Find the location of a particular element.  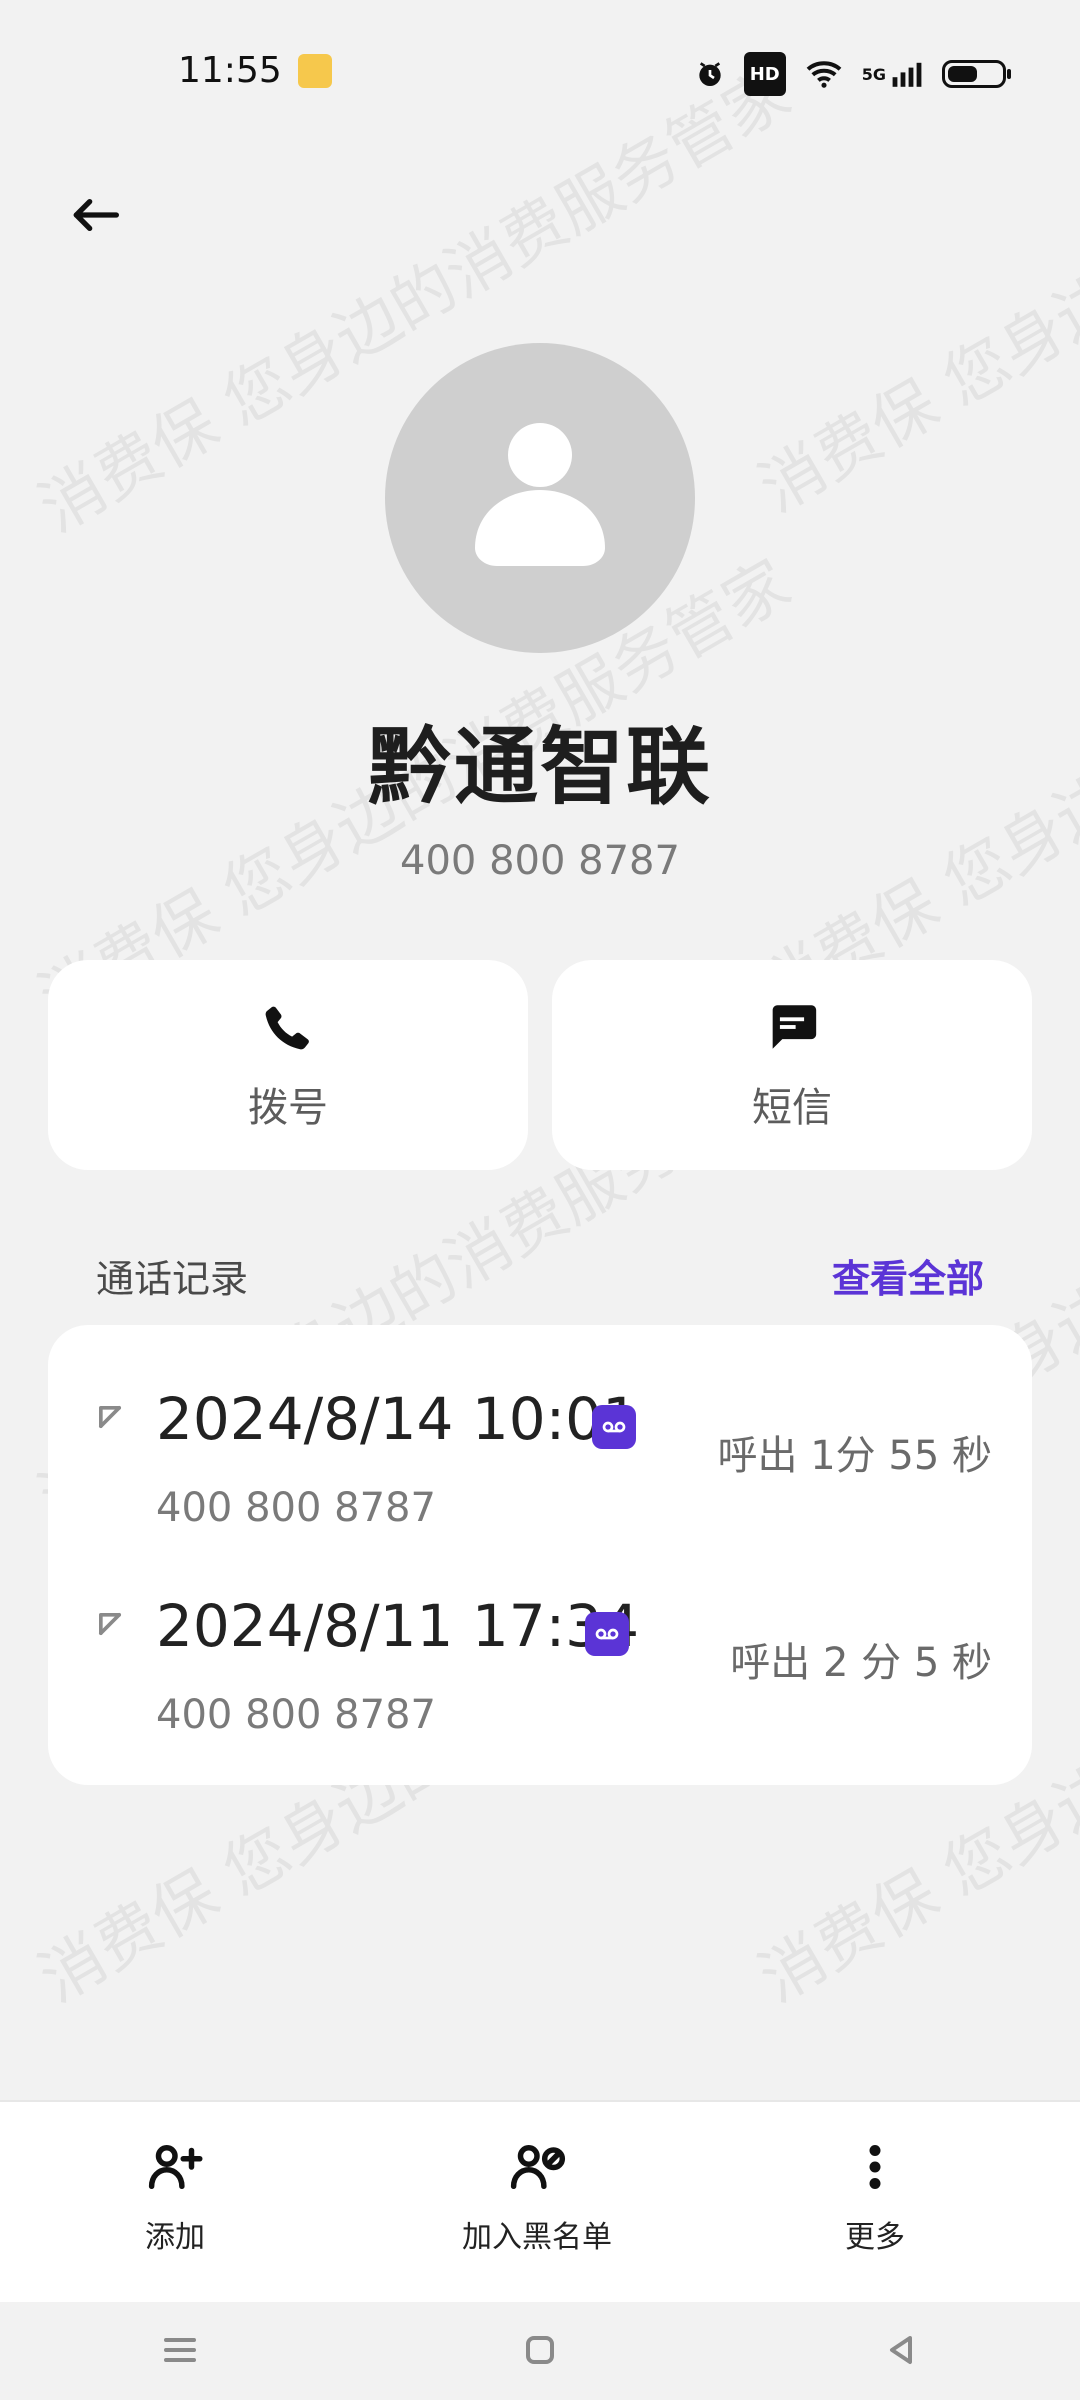

dial-button: 拨号 is located at coordinates (288, 1065).